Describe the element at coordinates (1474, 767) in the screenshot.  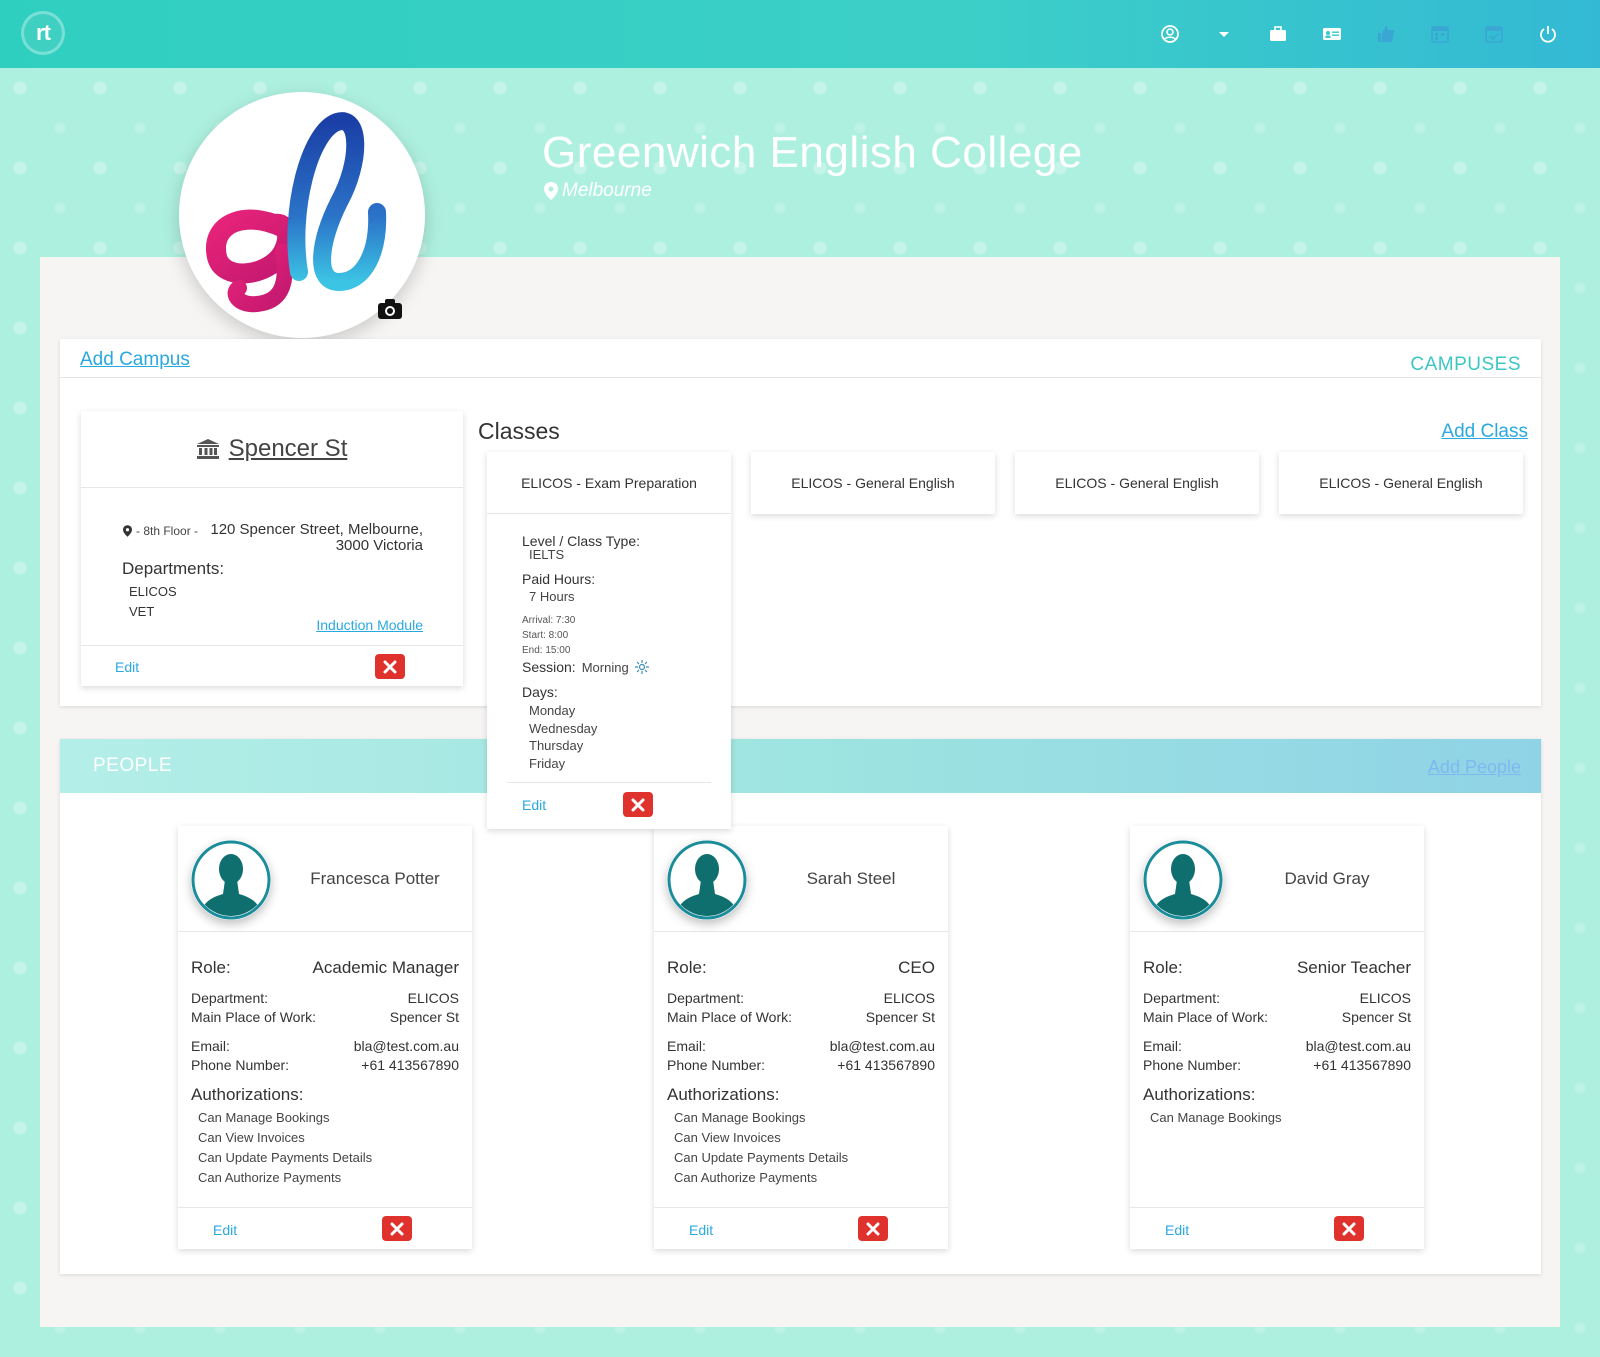
I see `add-people-link: Add People` at that location.